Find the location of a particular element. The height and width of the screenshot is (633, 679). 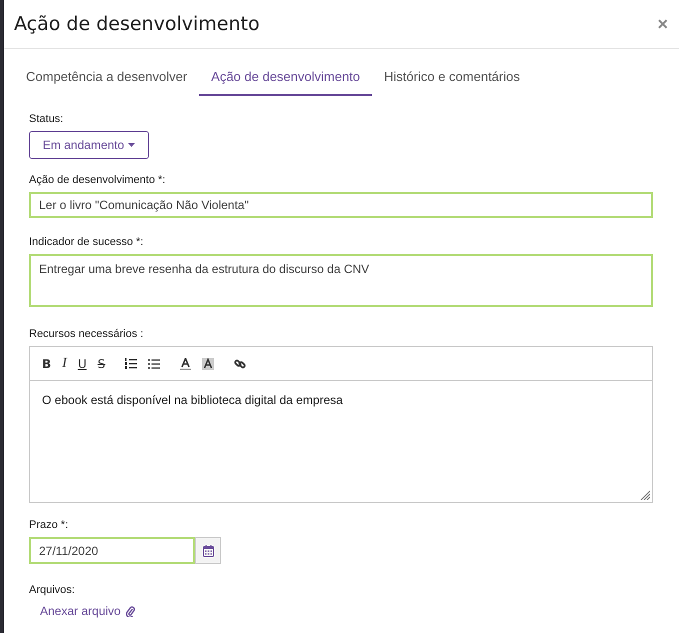

strikethrough-button: S is located at coordinates (102, 363).